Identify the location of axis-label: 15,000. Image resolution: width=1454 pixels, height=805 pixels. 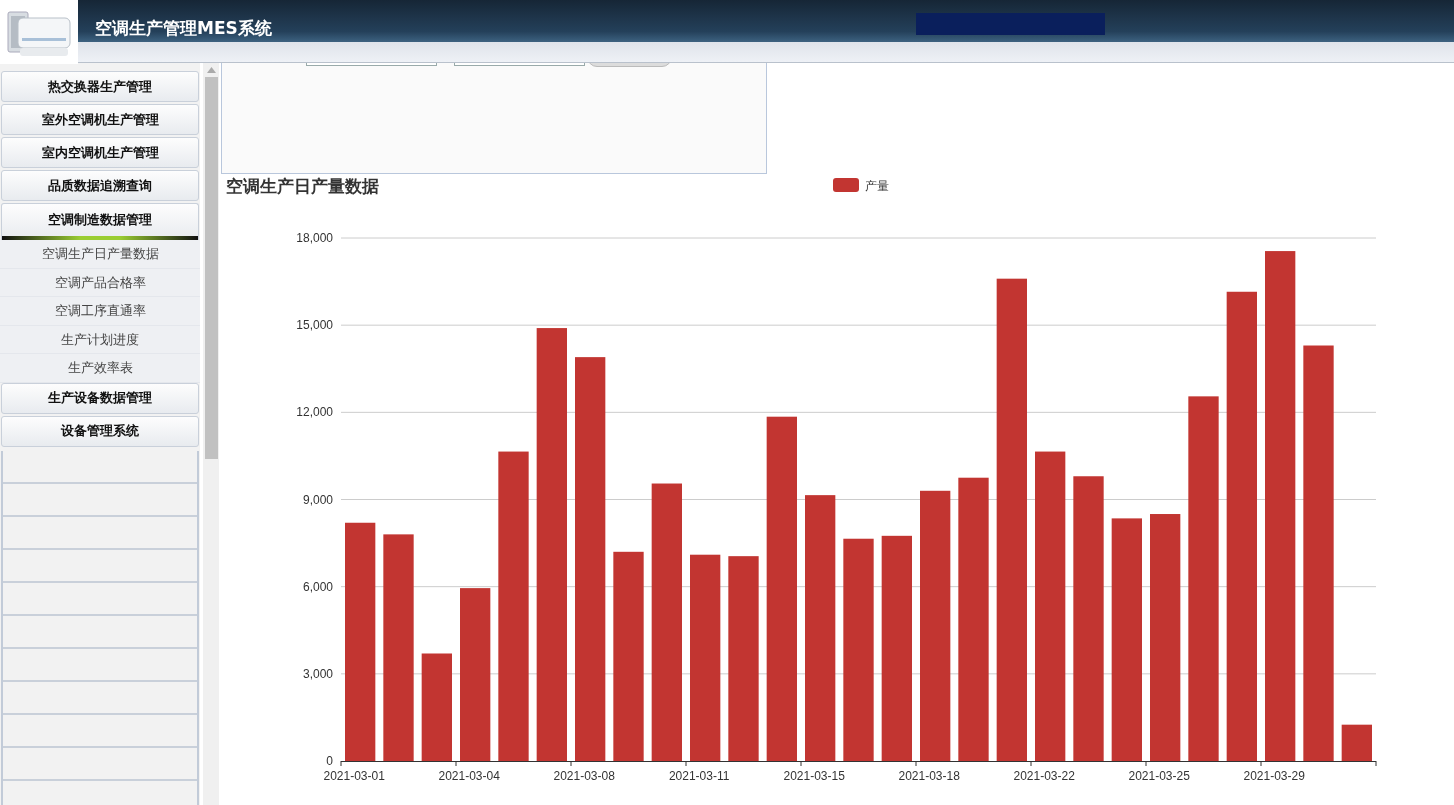
(314, 325).